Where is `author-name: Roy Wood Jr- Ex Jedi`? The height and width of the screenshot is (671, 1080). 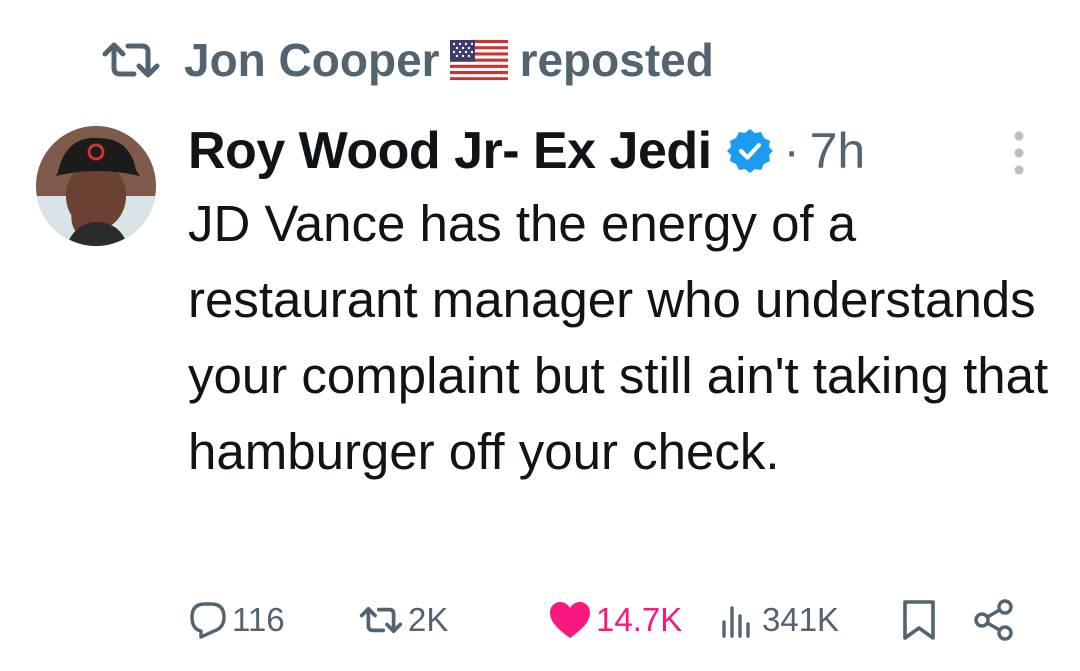
author-name: Roy Wood Jr- Ex Jedi is located at coordinates (450, 151).